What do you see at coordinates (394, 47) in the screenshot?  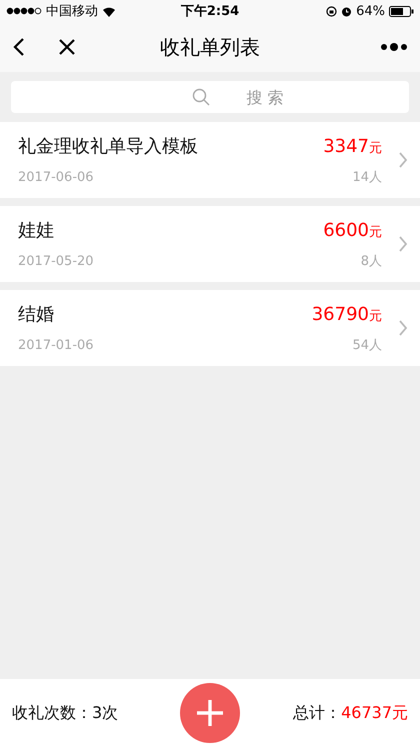 I see `more-icon` at bounding box center [394, 47].